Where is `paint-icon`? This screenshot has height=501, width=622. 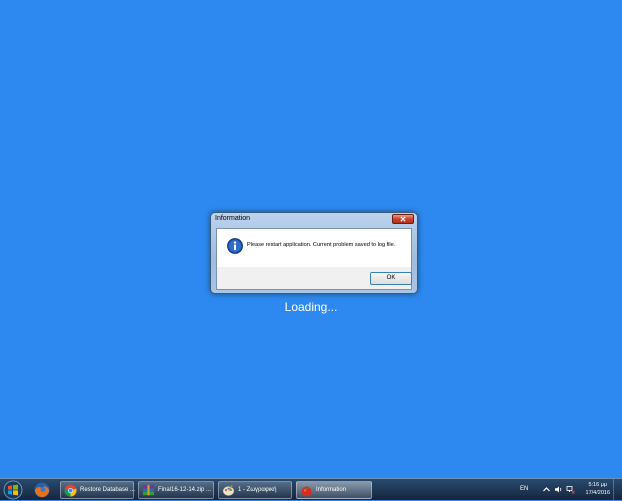 paint-icon is located at coordinates (228, 490).